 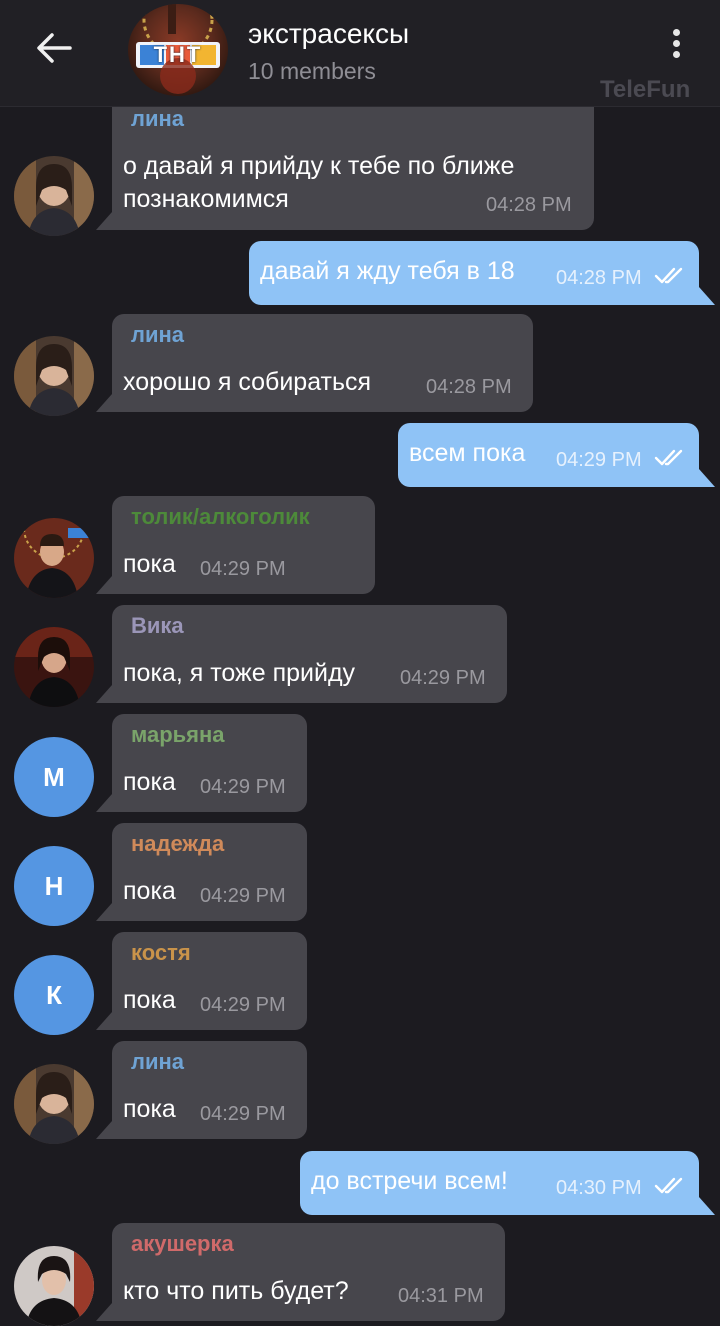 What do you see at coordinates (178, 54) in the screenshot?
I see `group-logo-text: ТНТ` at bounding box center [178, 54].